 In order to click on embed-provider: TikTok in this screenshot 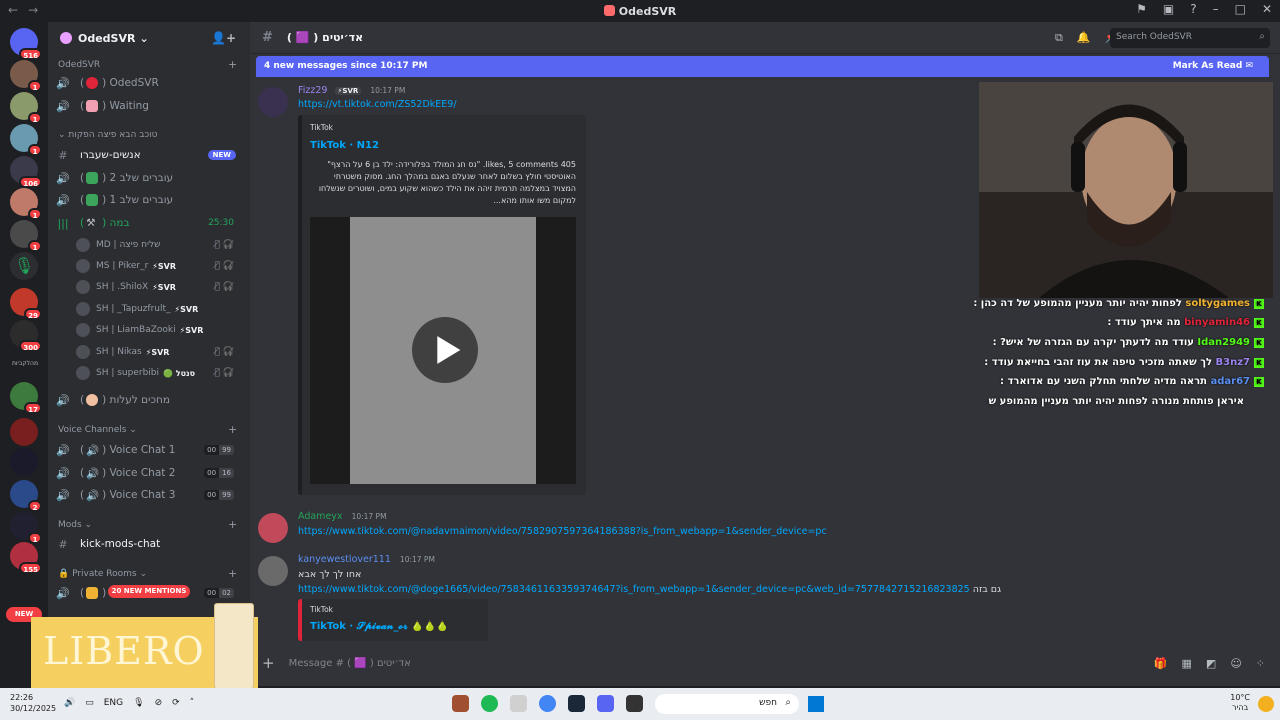, I will do `click(322, 127)`.